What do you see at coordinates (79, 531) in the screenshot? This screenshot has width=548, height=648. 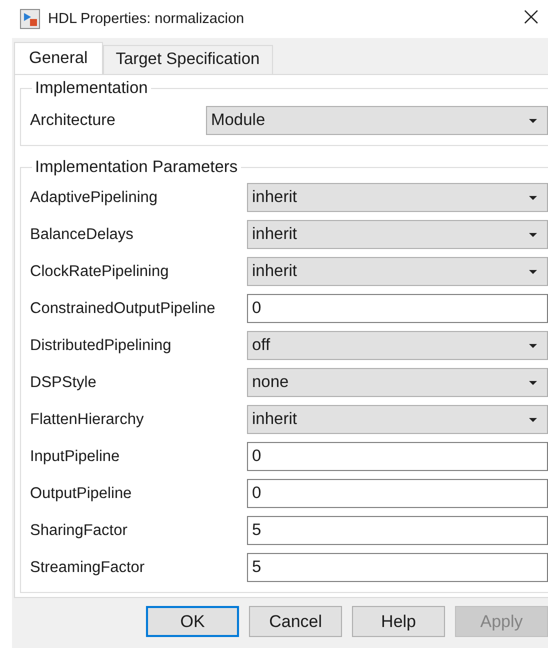 I see `field-label: SharingFactor` at bounding box center [79, 531].